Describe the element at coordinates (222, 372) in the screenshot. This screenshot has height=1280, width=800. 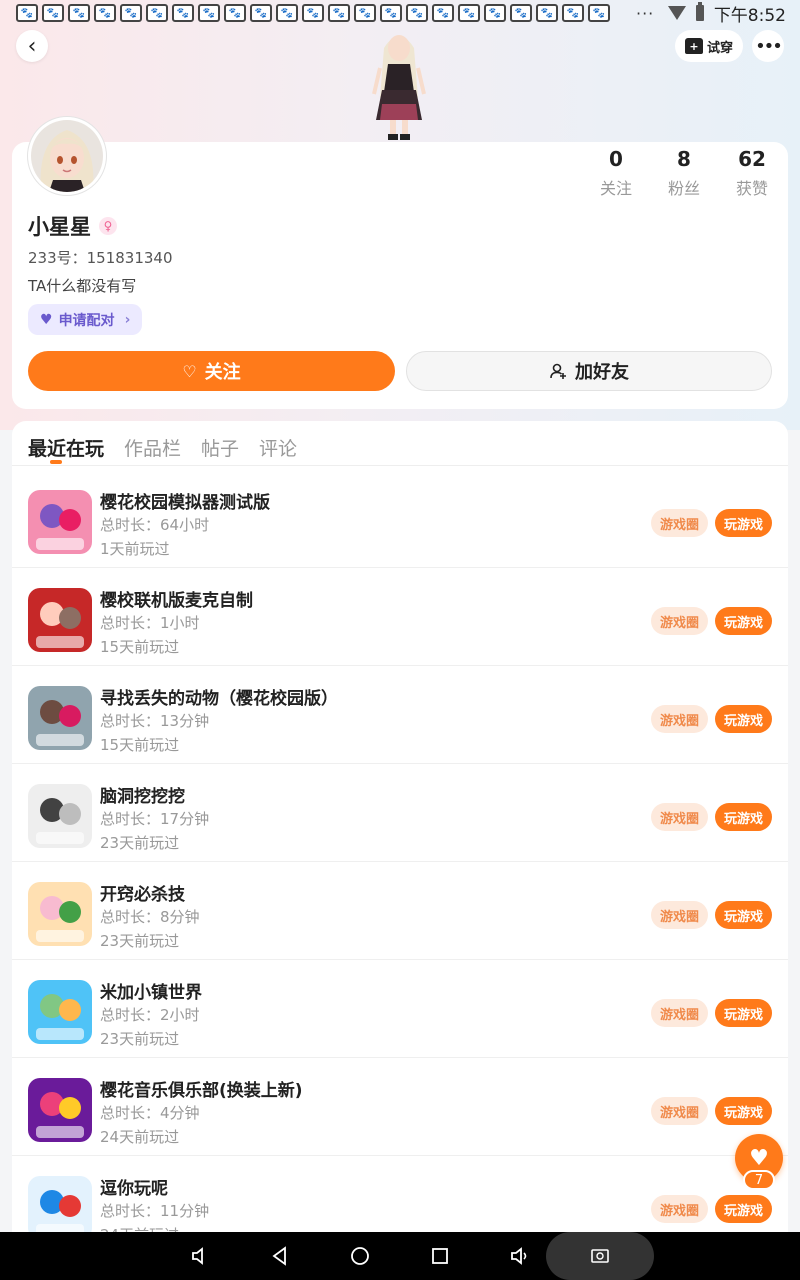
I see `follow-label: 关注` at that location.